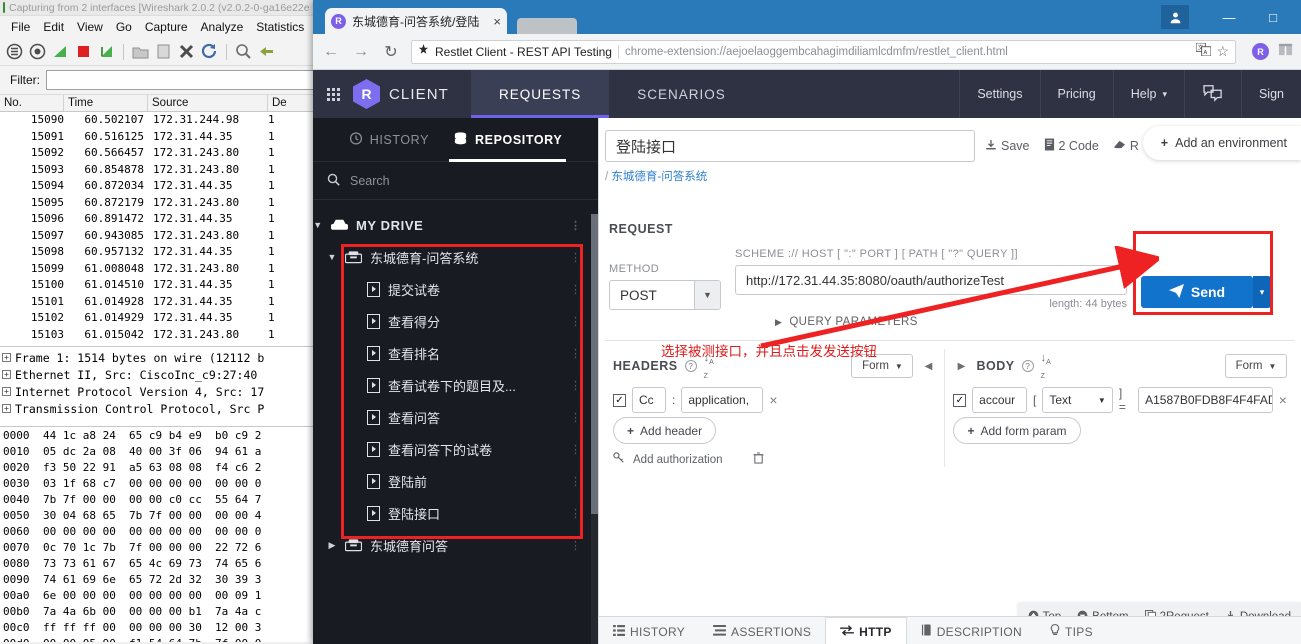  Describe the element at coordinates (209, 51) in the screenshot. I see `reload-file-icon` at that location.